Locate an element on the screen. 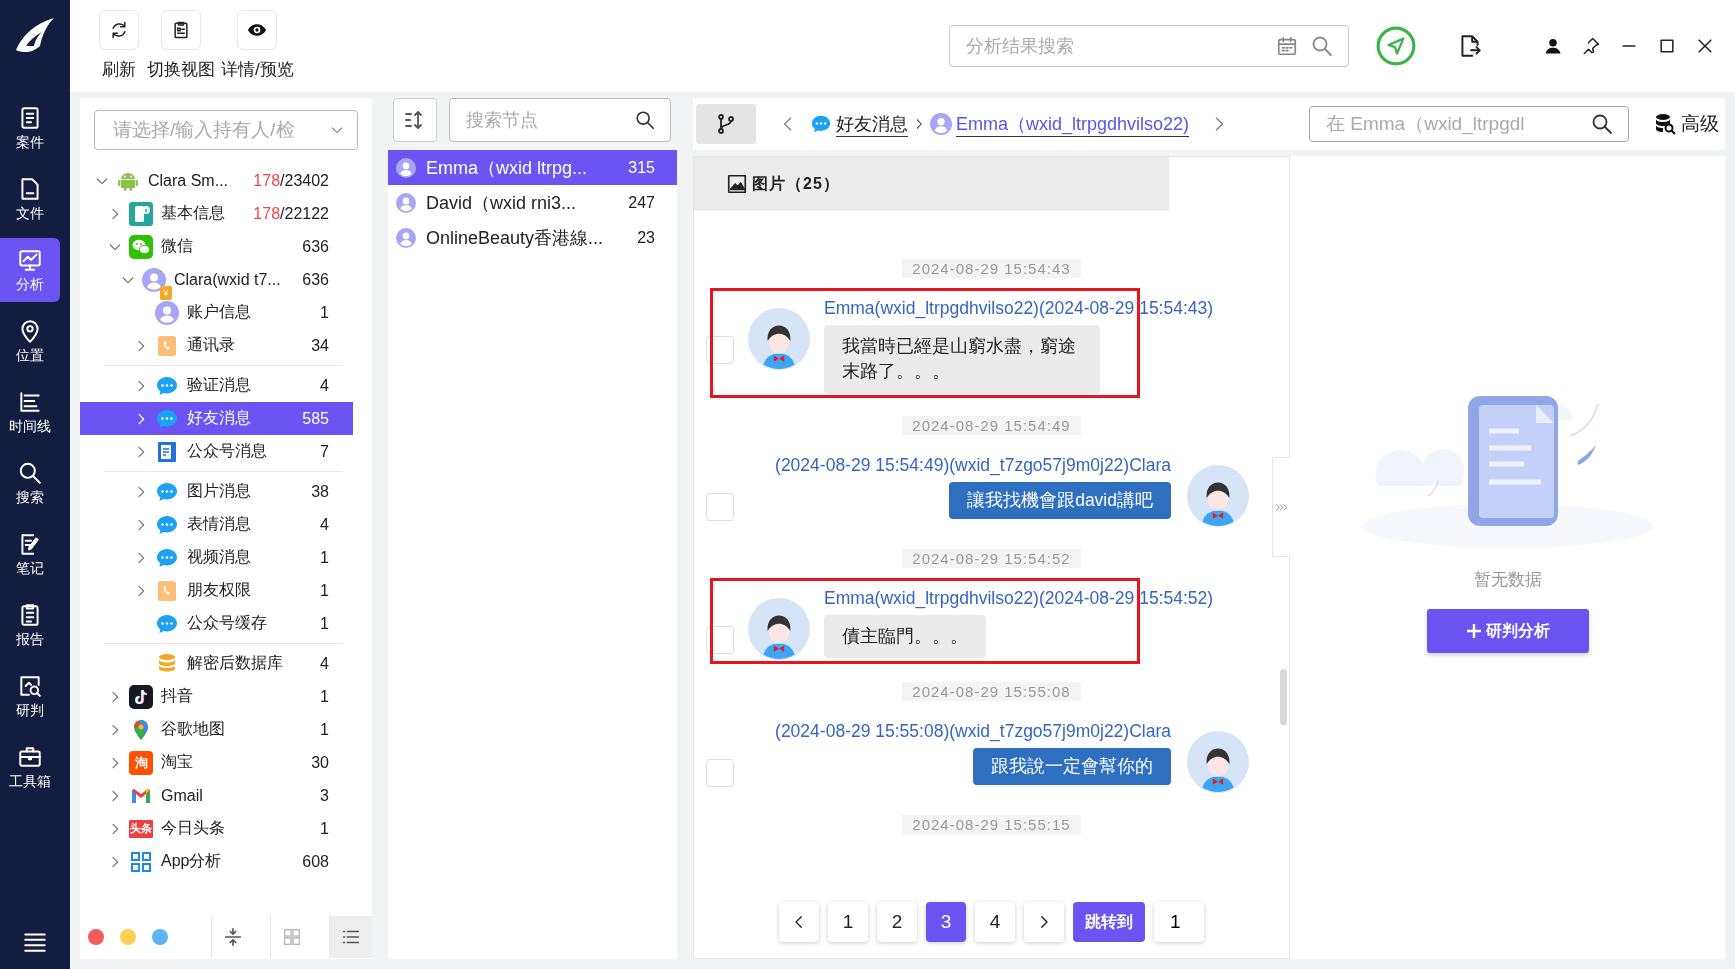 The image size is (1735, 969). search-field: 在 Emma（wxid_ltrpgdl is located at coordinates (1469, 124).